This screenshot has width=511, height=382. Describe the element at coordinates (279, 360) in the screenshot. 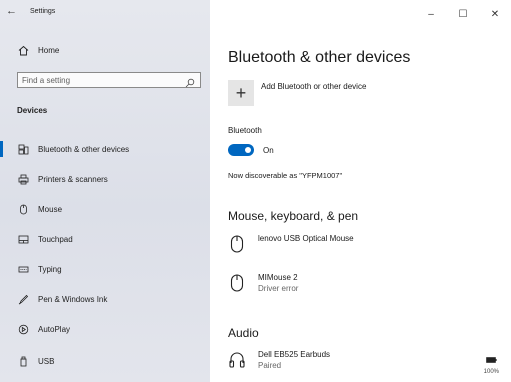

I see `device-item: Dell EB525 Earbuds Paired` at that location.